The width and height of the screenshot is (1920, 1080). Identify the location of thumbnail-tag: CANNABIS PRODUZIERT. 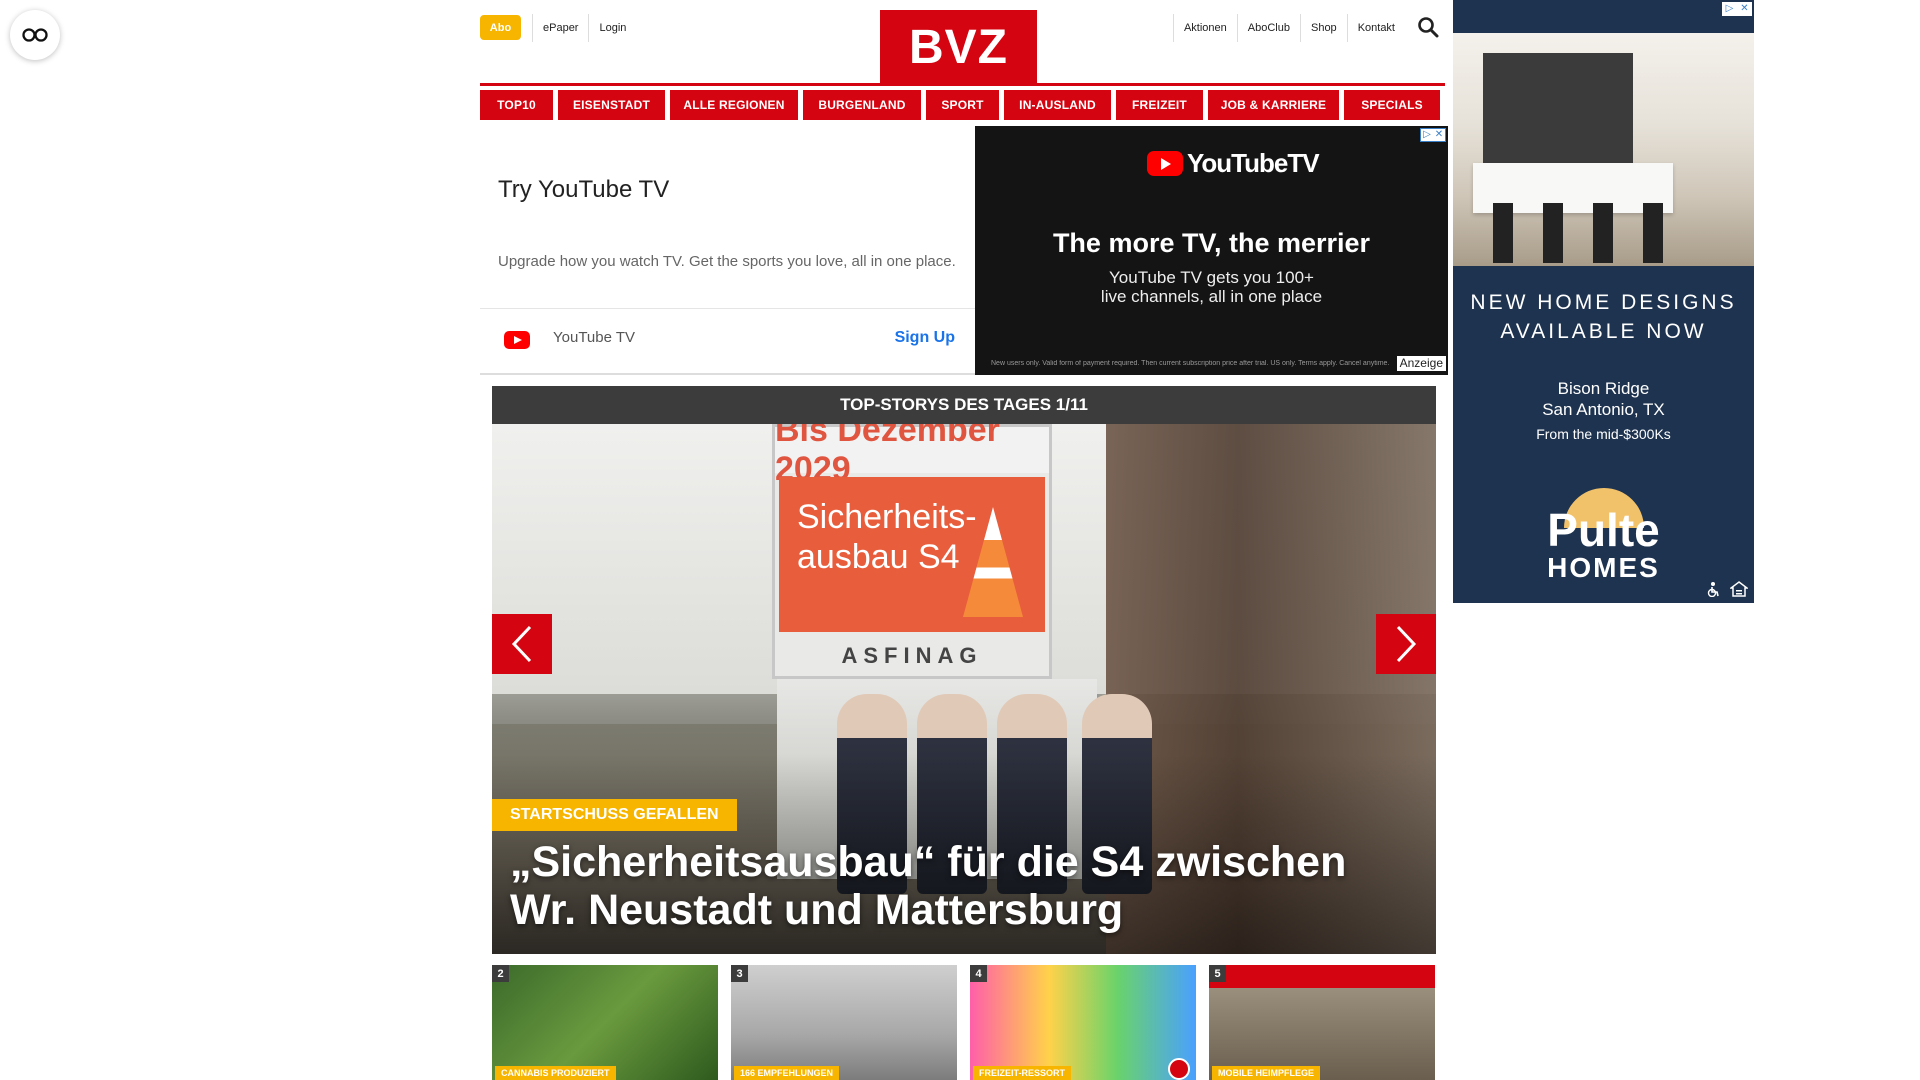
(555, 1073).